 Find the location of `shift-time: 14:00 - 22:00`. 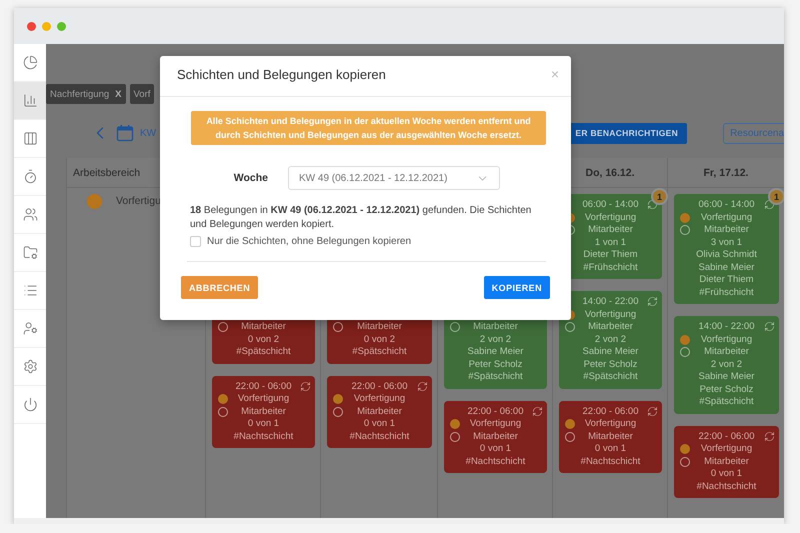

shift-time: 14:00 - 22:00 is located at coordinates (726, 327).